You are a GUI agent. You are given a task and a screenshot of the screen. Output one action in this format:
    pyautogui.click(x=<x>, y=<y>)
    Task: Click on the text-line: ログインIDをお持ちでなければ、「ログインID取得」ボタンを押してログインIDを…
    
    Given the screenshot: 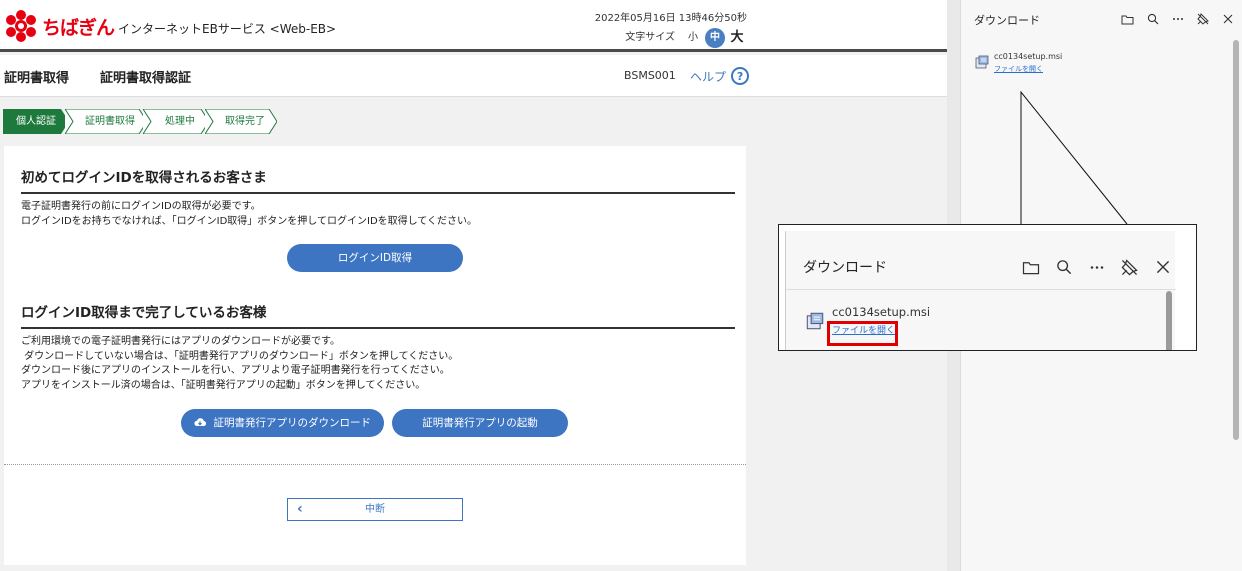 What is the action you would take?
    pyautogui.click(x=249, y=221)
    